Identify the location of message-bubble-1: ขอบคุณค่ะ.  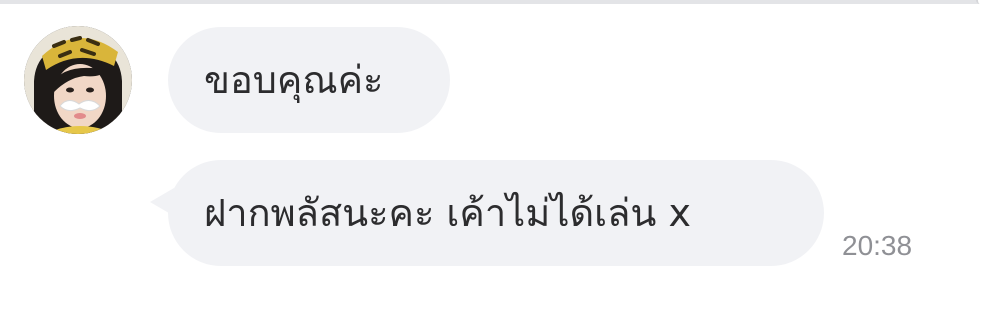
(309, 80).